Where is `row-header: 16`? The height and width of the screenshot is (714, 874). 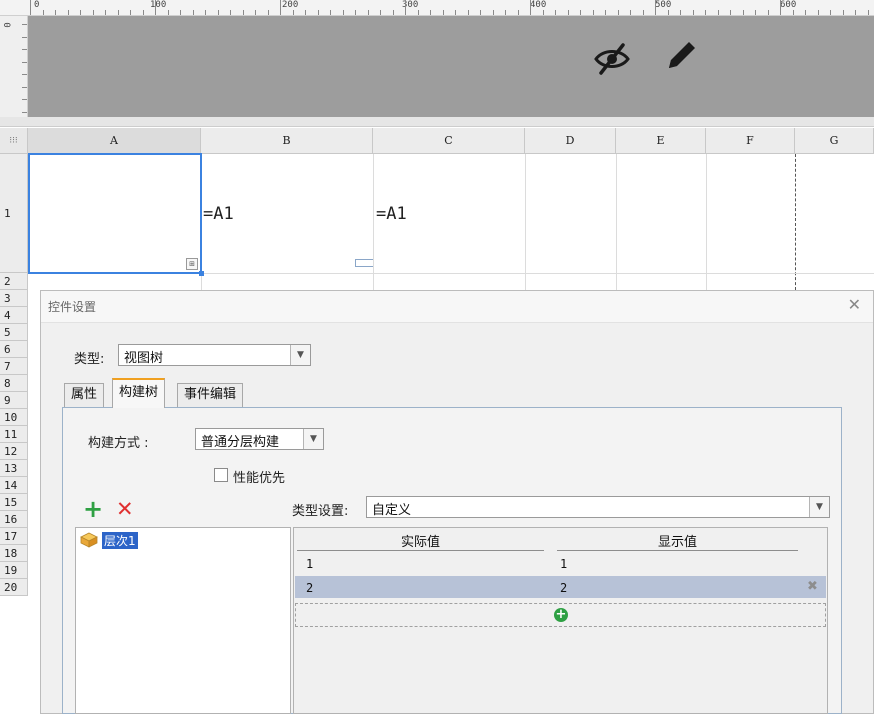 row-header: 16 is located at coordinates (14, 519).